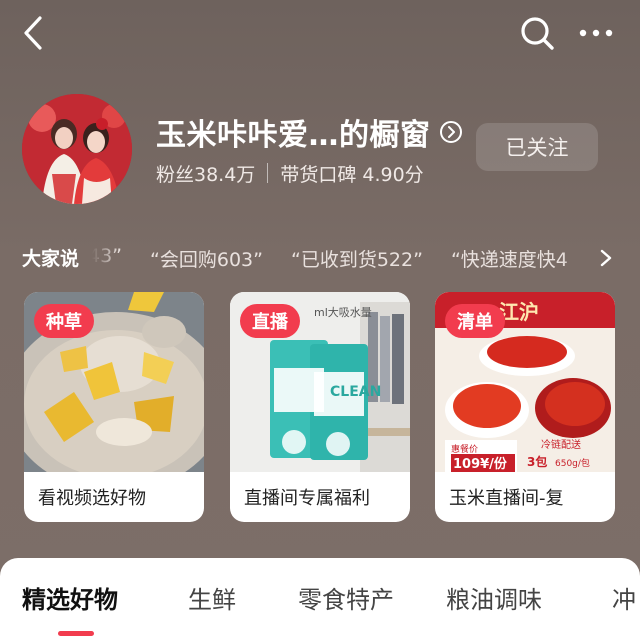 The width and height of the screenshot is (640, 644). Describe the element at coordinates (206, 174) in the screenshot. I see `followers-count: 粉丝38.4万` at that location.